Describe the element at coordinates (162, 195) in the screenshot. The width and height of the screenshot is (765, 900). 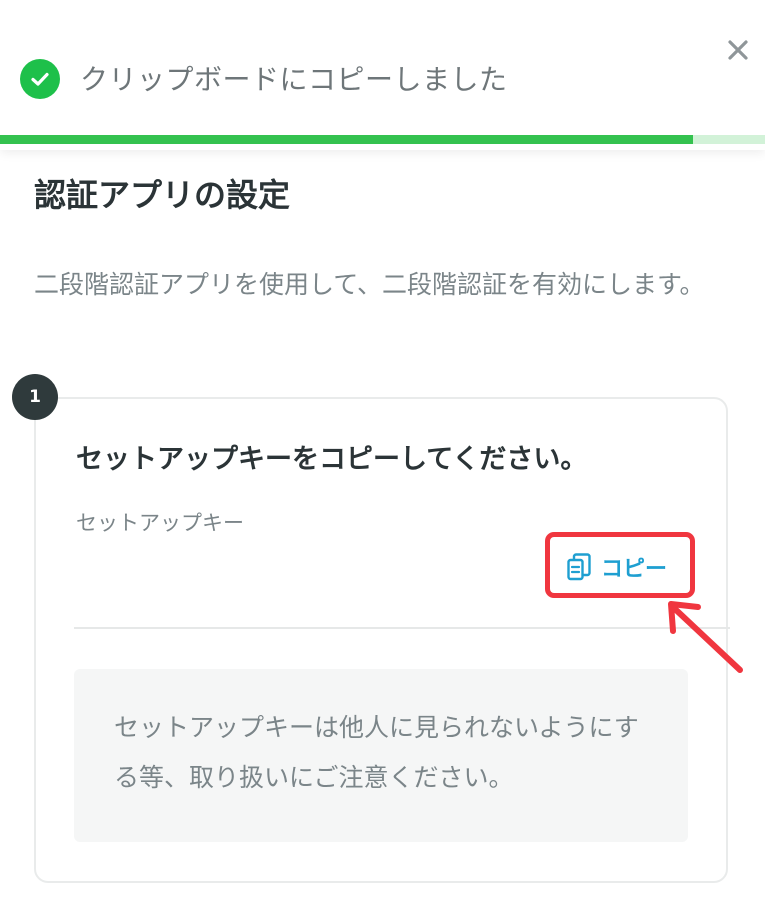
I see `page-title: 認証アプリの設定` at that location.